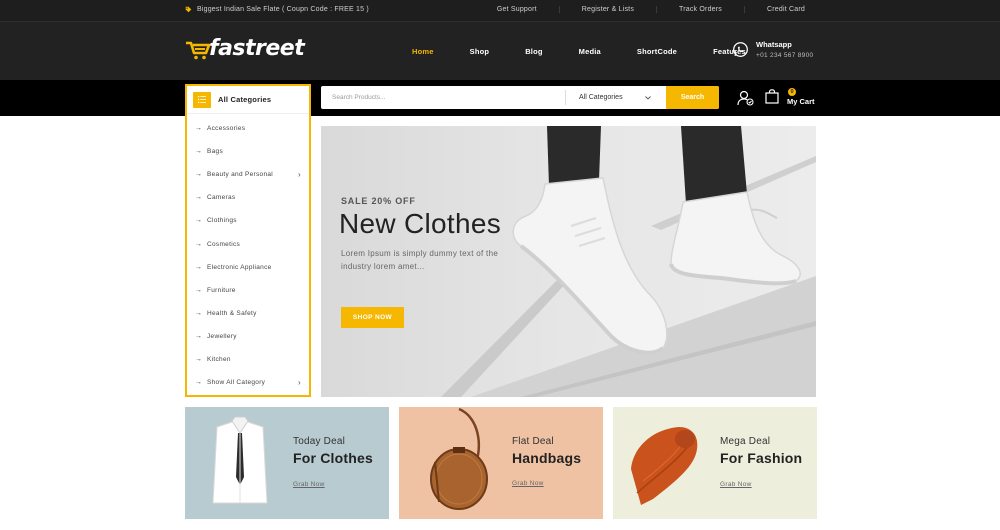 The height and width of the screenshot is (530, 1000). What do you see at coordinates (657, 51) in the screenshot?
I see `nav-shortcode: ShortCode` at bounding box center [657, 51].